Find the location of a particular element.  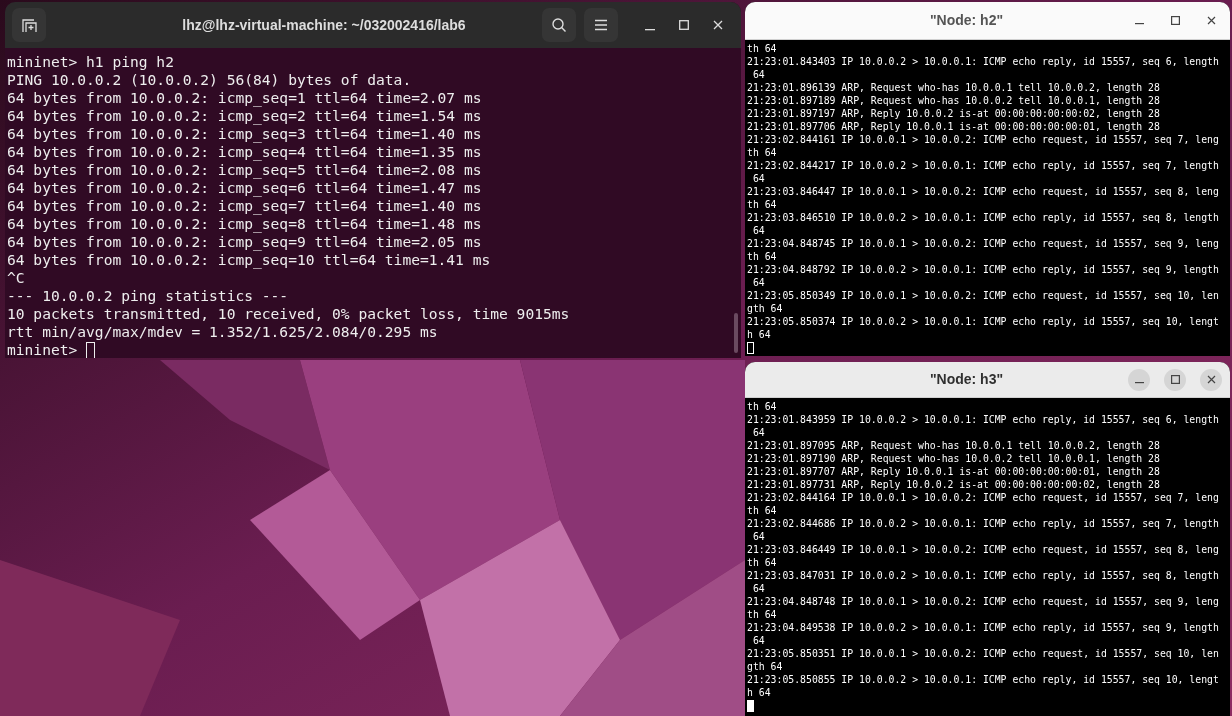

terminal-line: 21:23:04.848792 IP 10.0.0.2 > 10.0.0.1: ICMP echo reply, id 15557, seq 9, length is located at coordinates (983, 269).